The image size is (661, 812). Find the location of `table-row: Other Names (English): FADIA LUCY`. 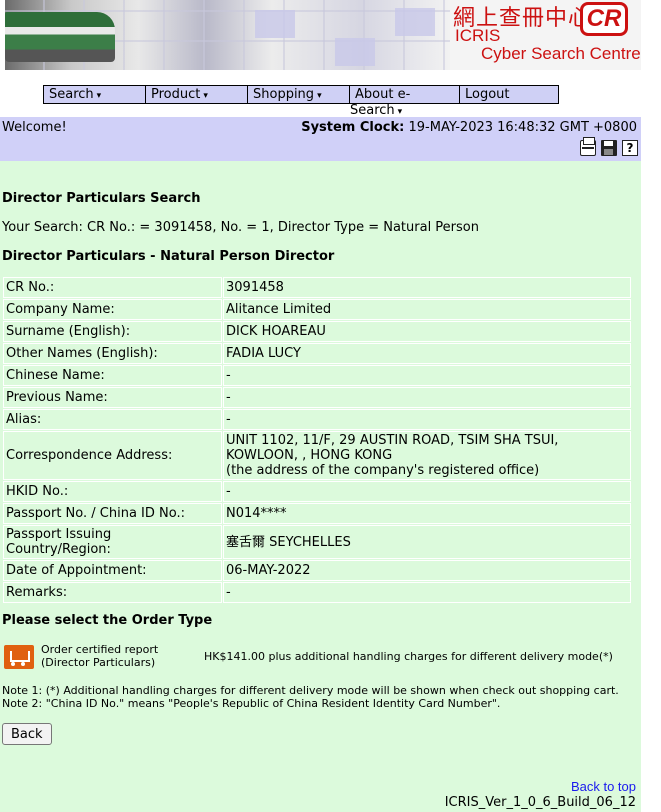

table-row: Other Names (English): FADIA LUCY is located at coordinates (317, 353).